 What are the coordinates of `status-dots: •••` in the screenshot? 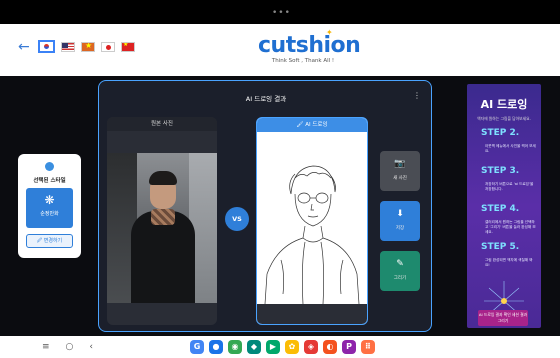 It's located at (281, 13).